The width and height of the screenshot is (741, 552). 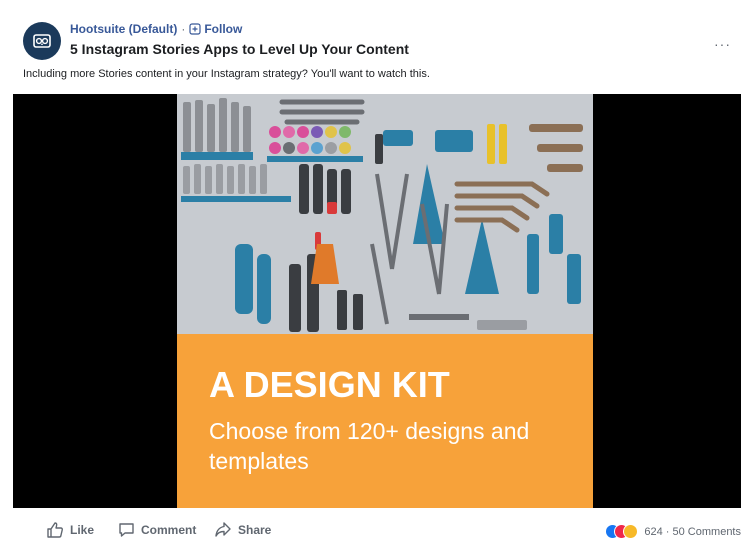 What do you see at coordinates (692, 531) in the screenshot?
I see `reaction-and-comment-count: 624 · 50 Comments` at bounding box center [692, 531].